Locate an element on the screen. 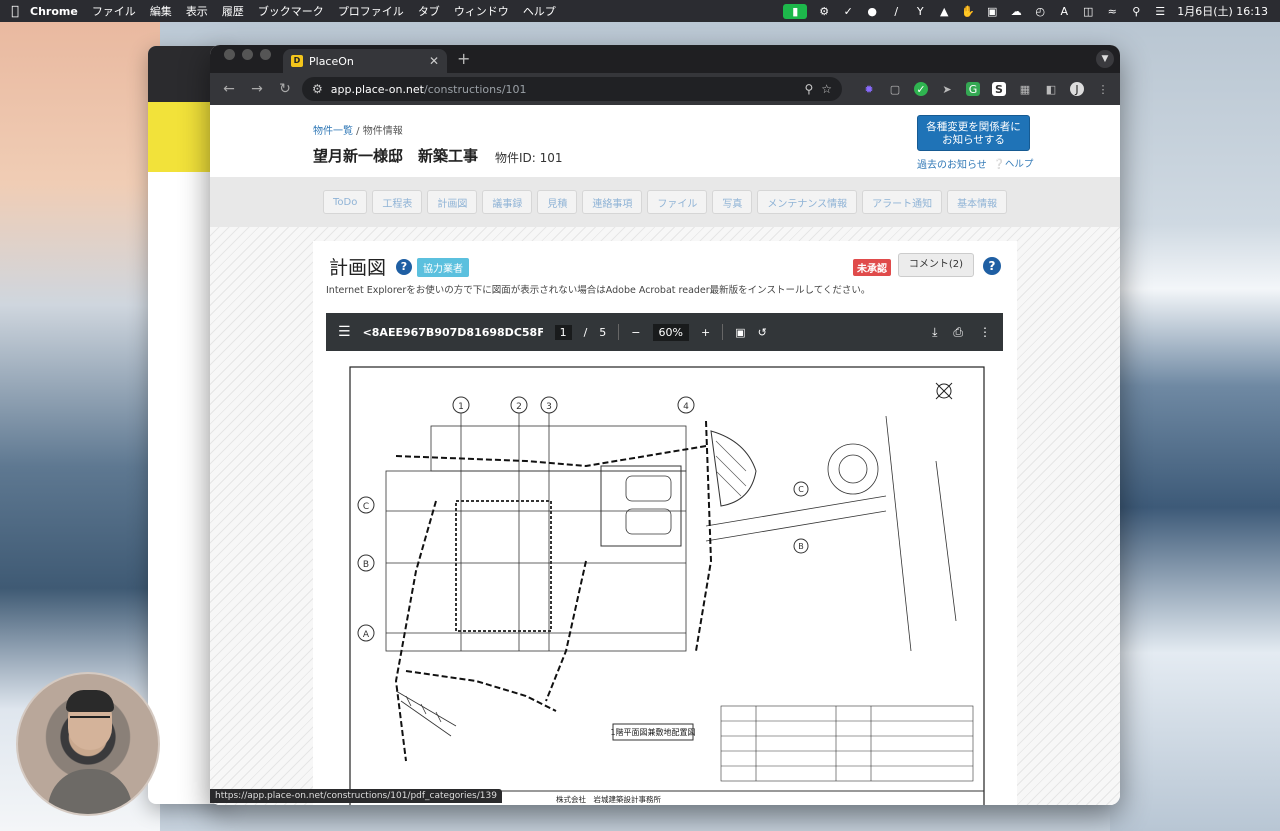  menu-hamburger-icon: ☰ is located at coordinates (344, 332).